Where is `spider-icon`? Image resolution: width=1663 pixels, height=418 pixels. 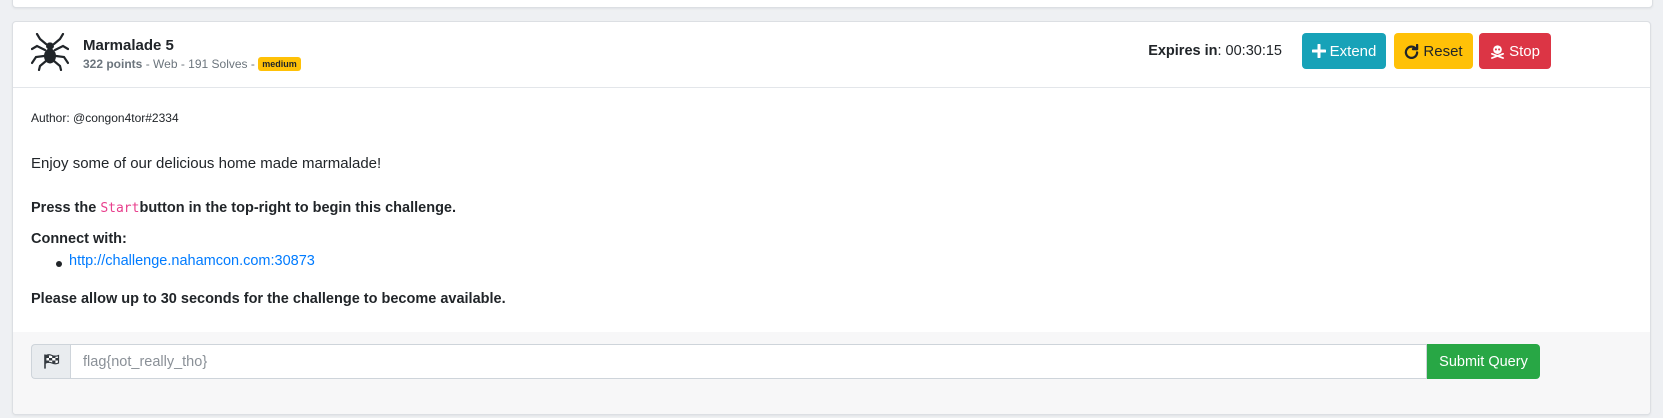 spider-icon is located at coordinates (50, 52).